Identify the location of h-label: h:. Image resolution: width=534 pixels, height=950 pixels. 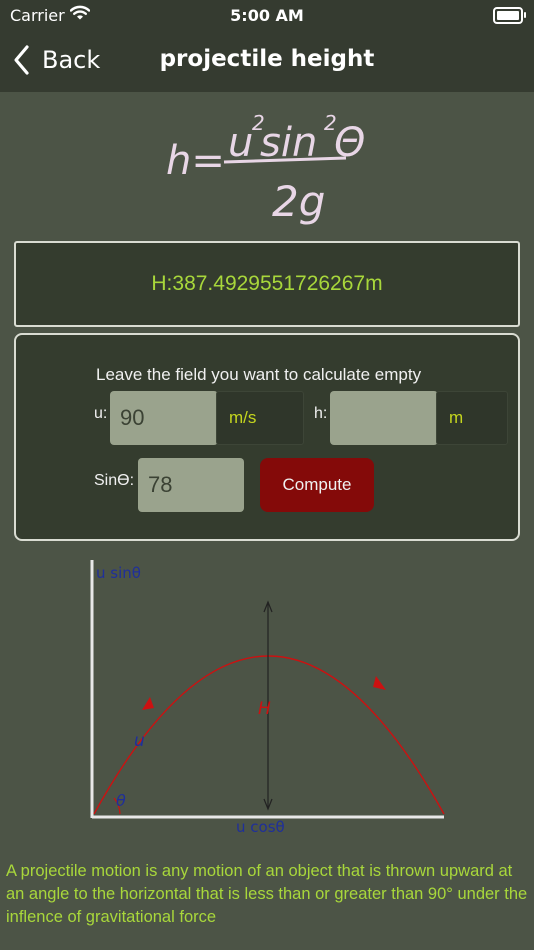
(321, 413).